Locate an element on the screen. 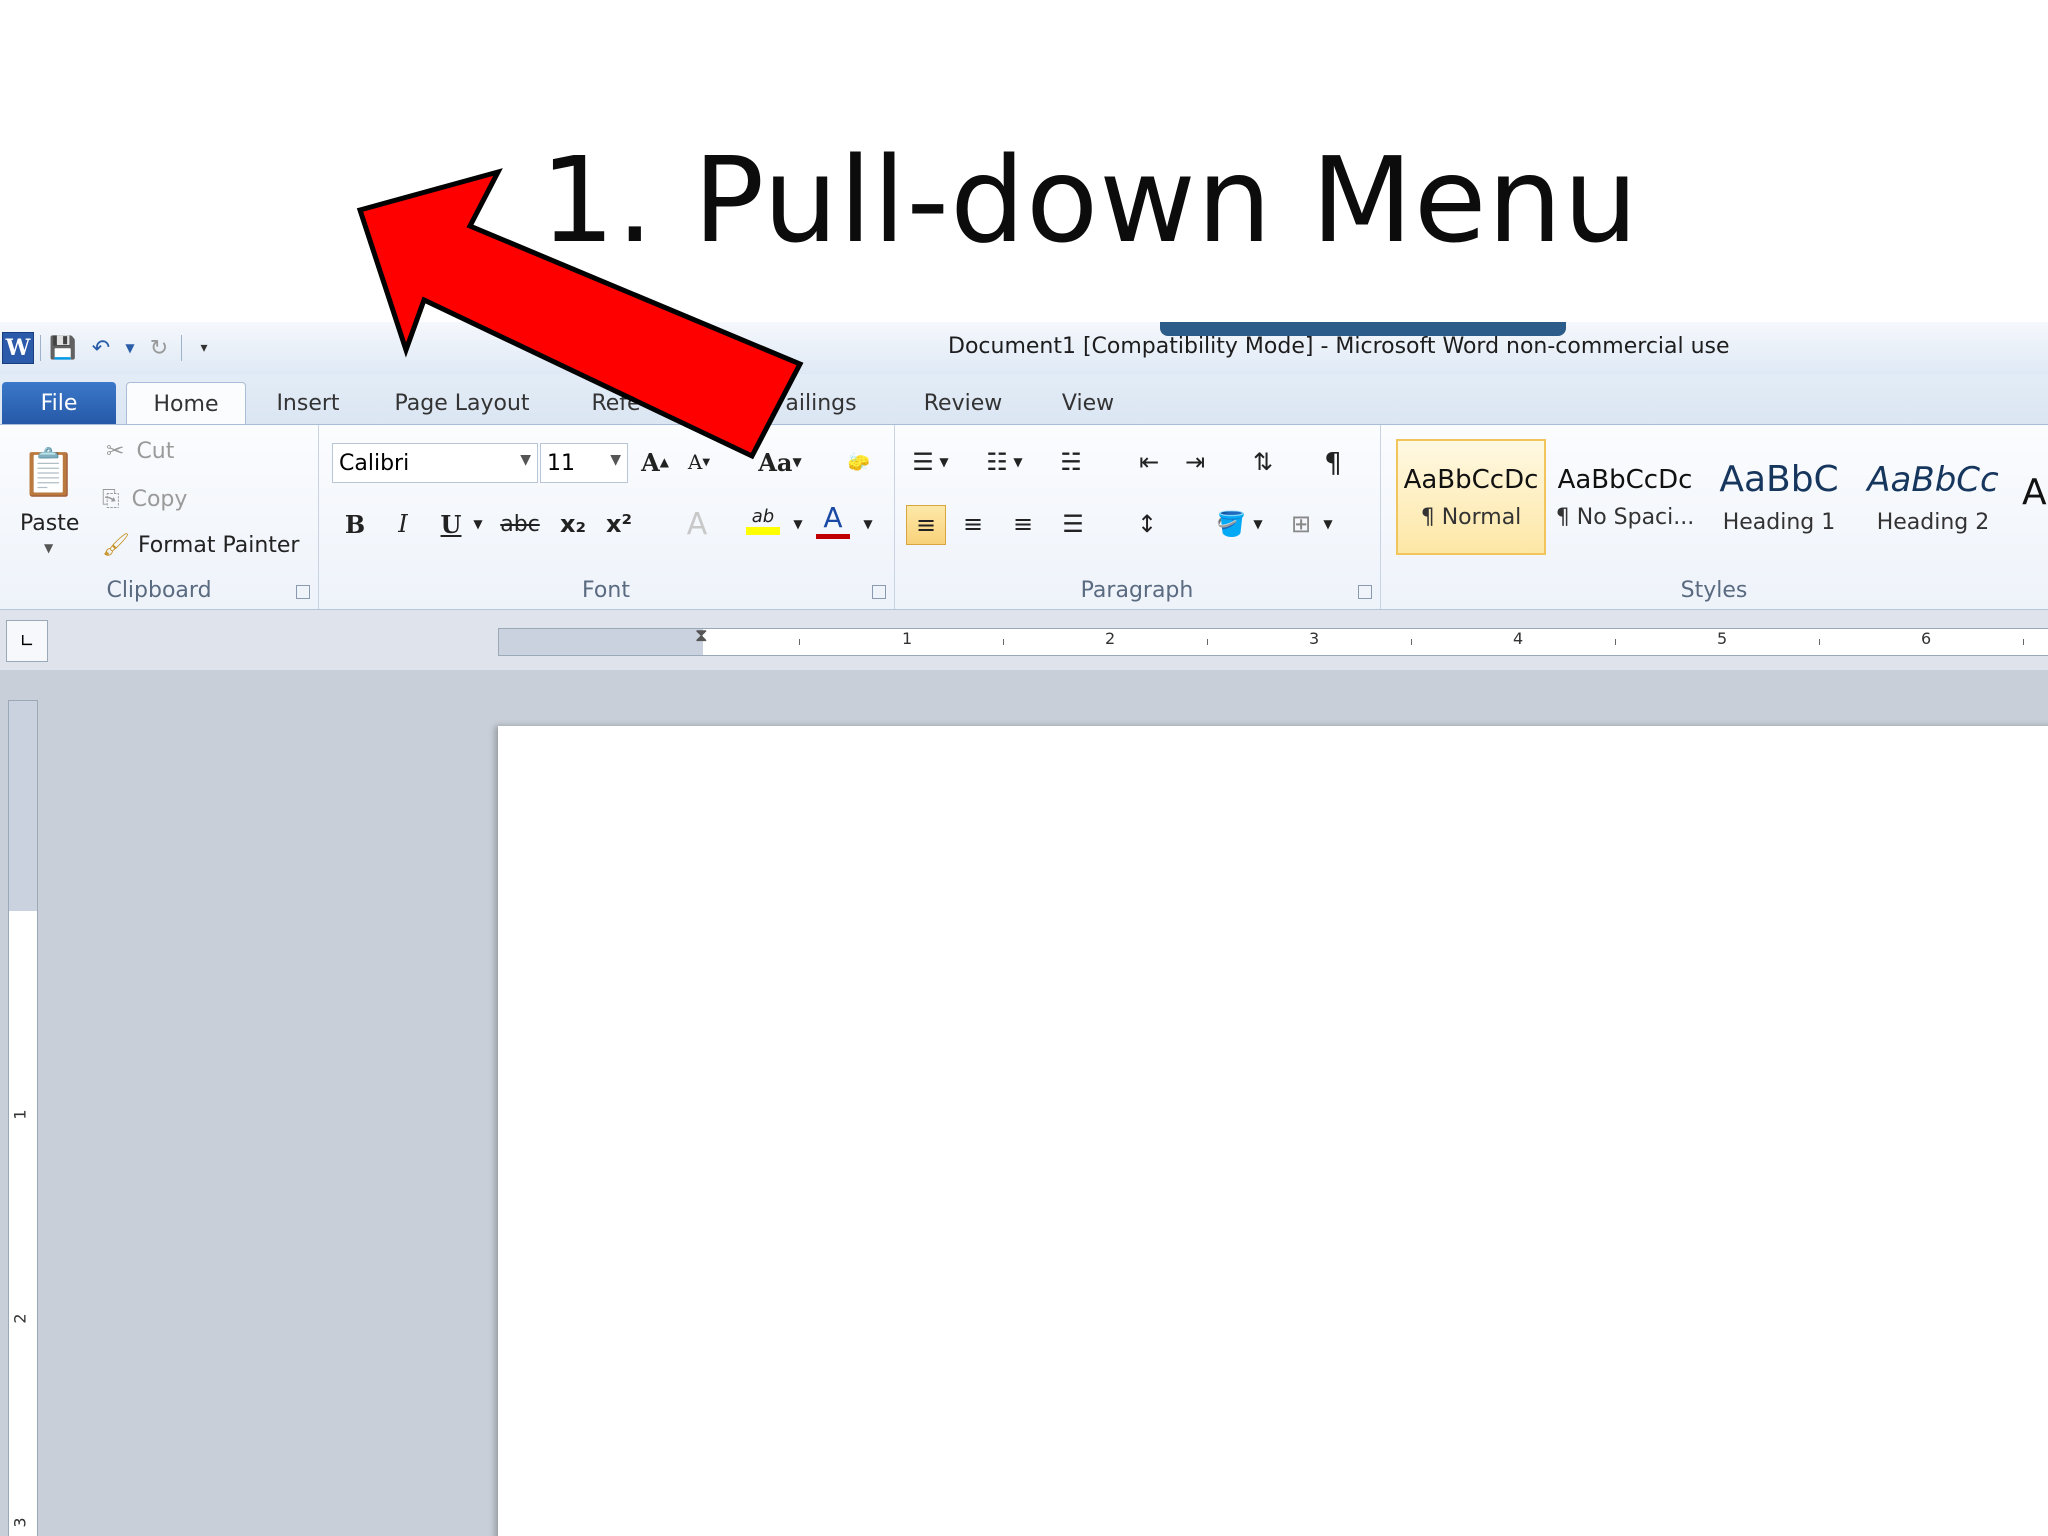 Image resolution: width=2048 pixels, height=1536 pixels. borders-icon: ⊞ is located at coordinates (1301, 524).